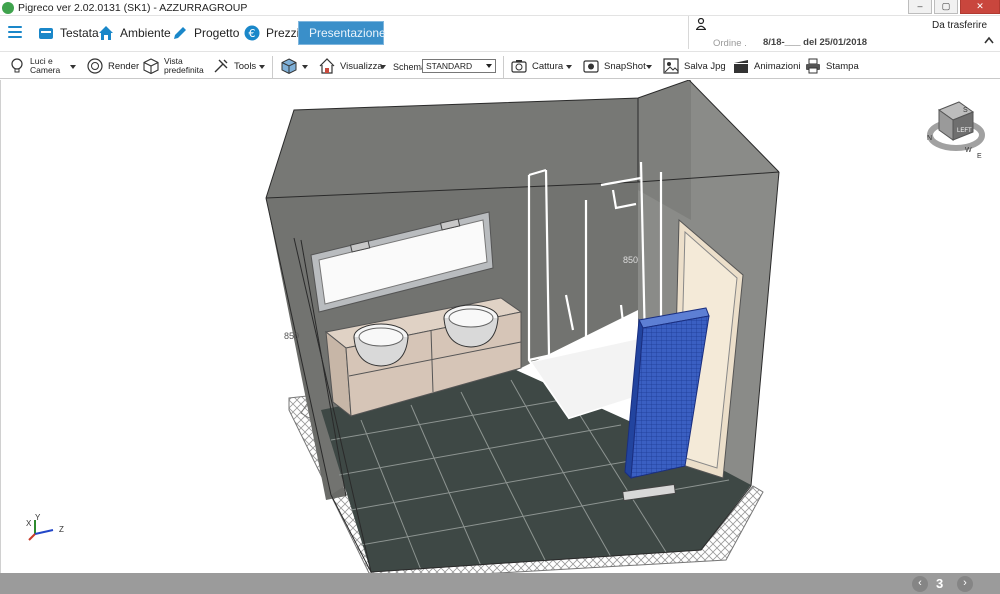 The image size is (1000, 594). I want to click on salva-jpg-label: Salva Jpg, so click(705, 66).